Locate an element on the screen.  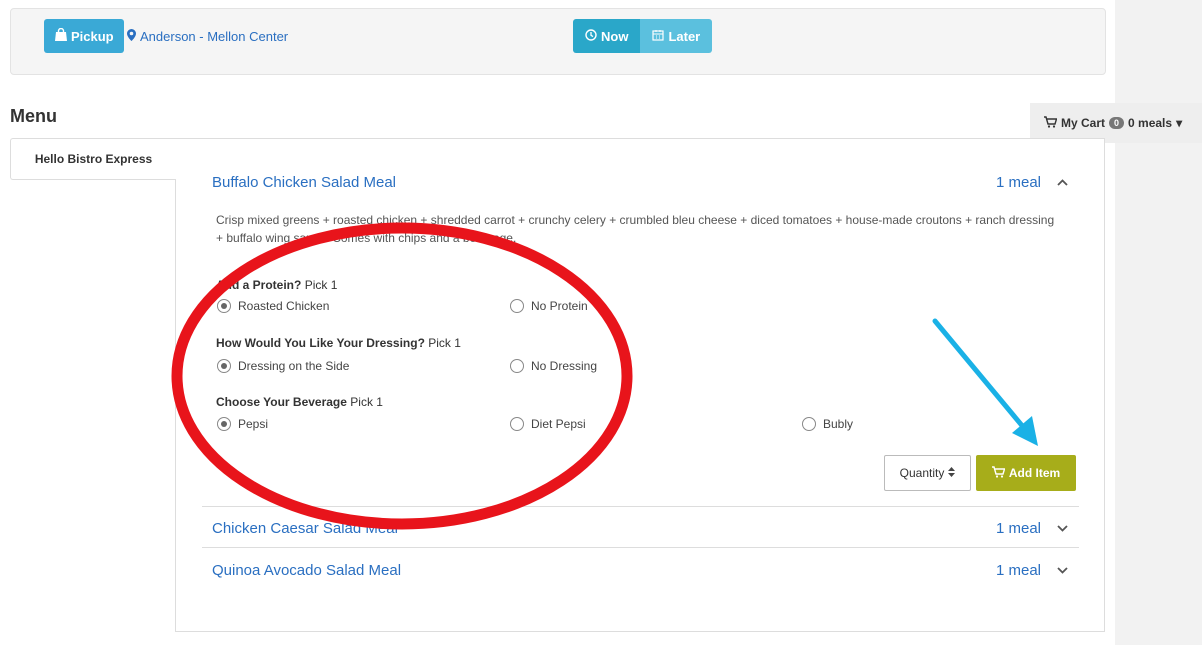
location-label: Anderson - Mellon Center is located at coordinates (214, 36).